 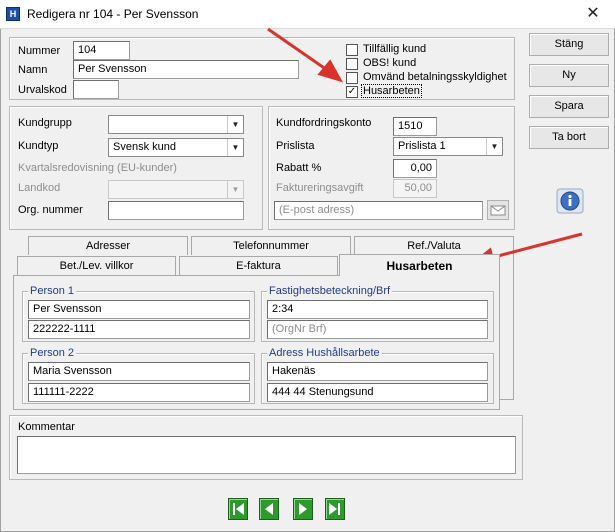 What do you see at coordinates (305, 55) in the screenshot?
I see `arrow-to-husarbeten-checkbox` at bounding box center [305, 55].